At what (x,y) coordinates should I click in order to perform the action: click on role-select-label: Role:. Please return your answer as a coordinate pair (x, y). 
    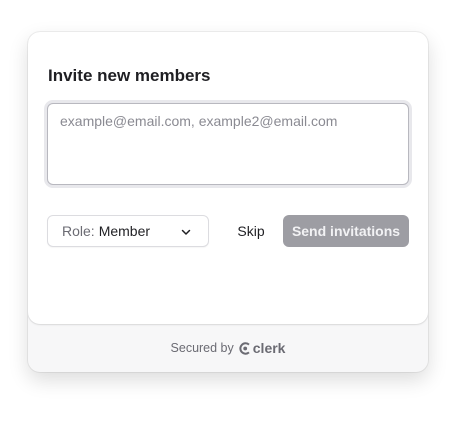
    Looking at the image, I should click on (78, 231).